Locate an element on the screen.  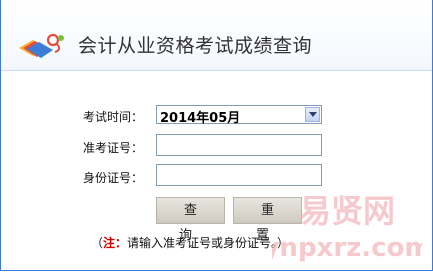
hint-text: 请输入准考证号或身份证号。） is located at coordinates (208, 243).